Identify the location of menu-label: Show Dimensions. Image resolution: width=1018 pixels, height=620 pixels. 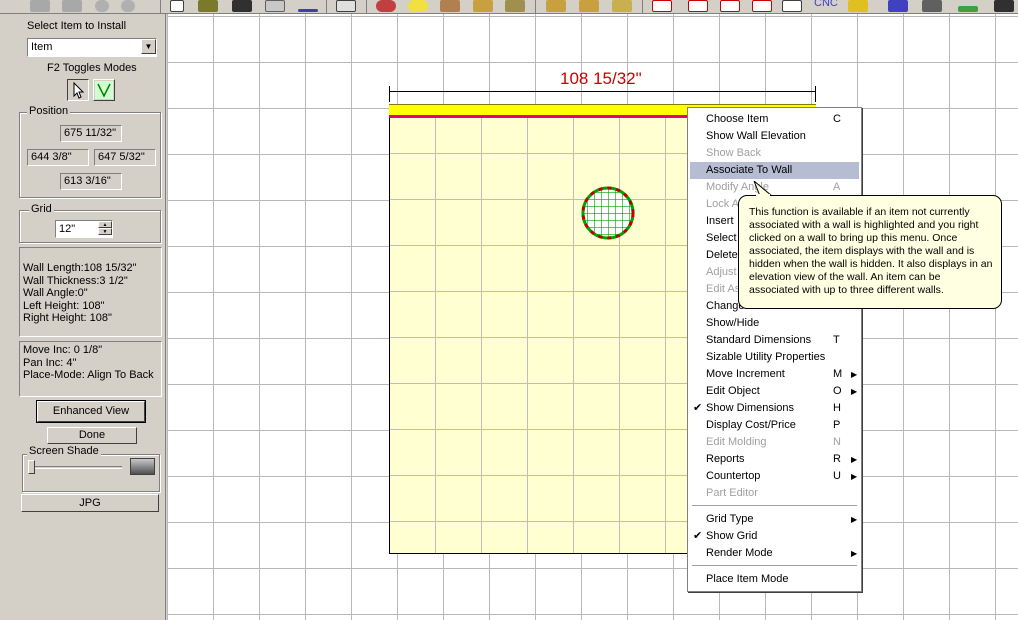
(750, 408).